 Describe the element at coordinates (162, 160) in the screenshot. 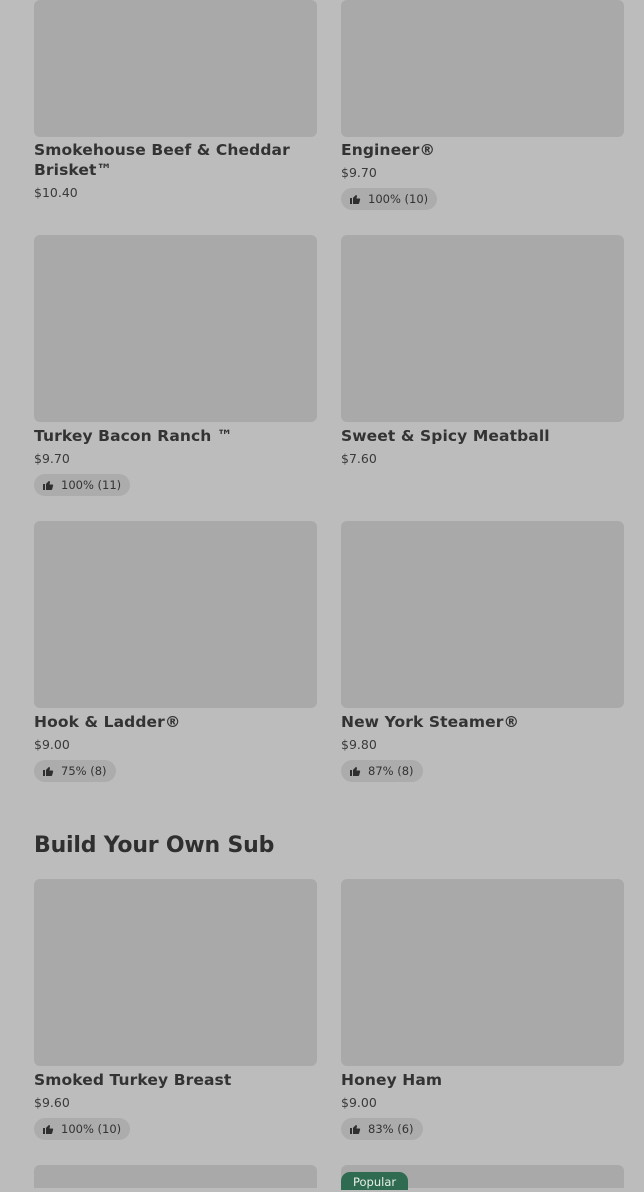

I see `item-name: Smokehouse Beef & Cheddar Brisket™` at that location.